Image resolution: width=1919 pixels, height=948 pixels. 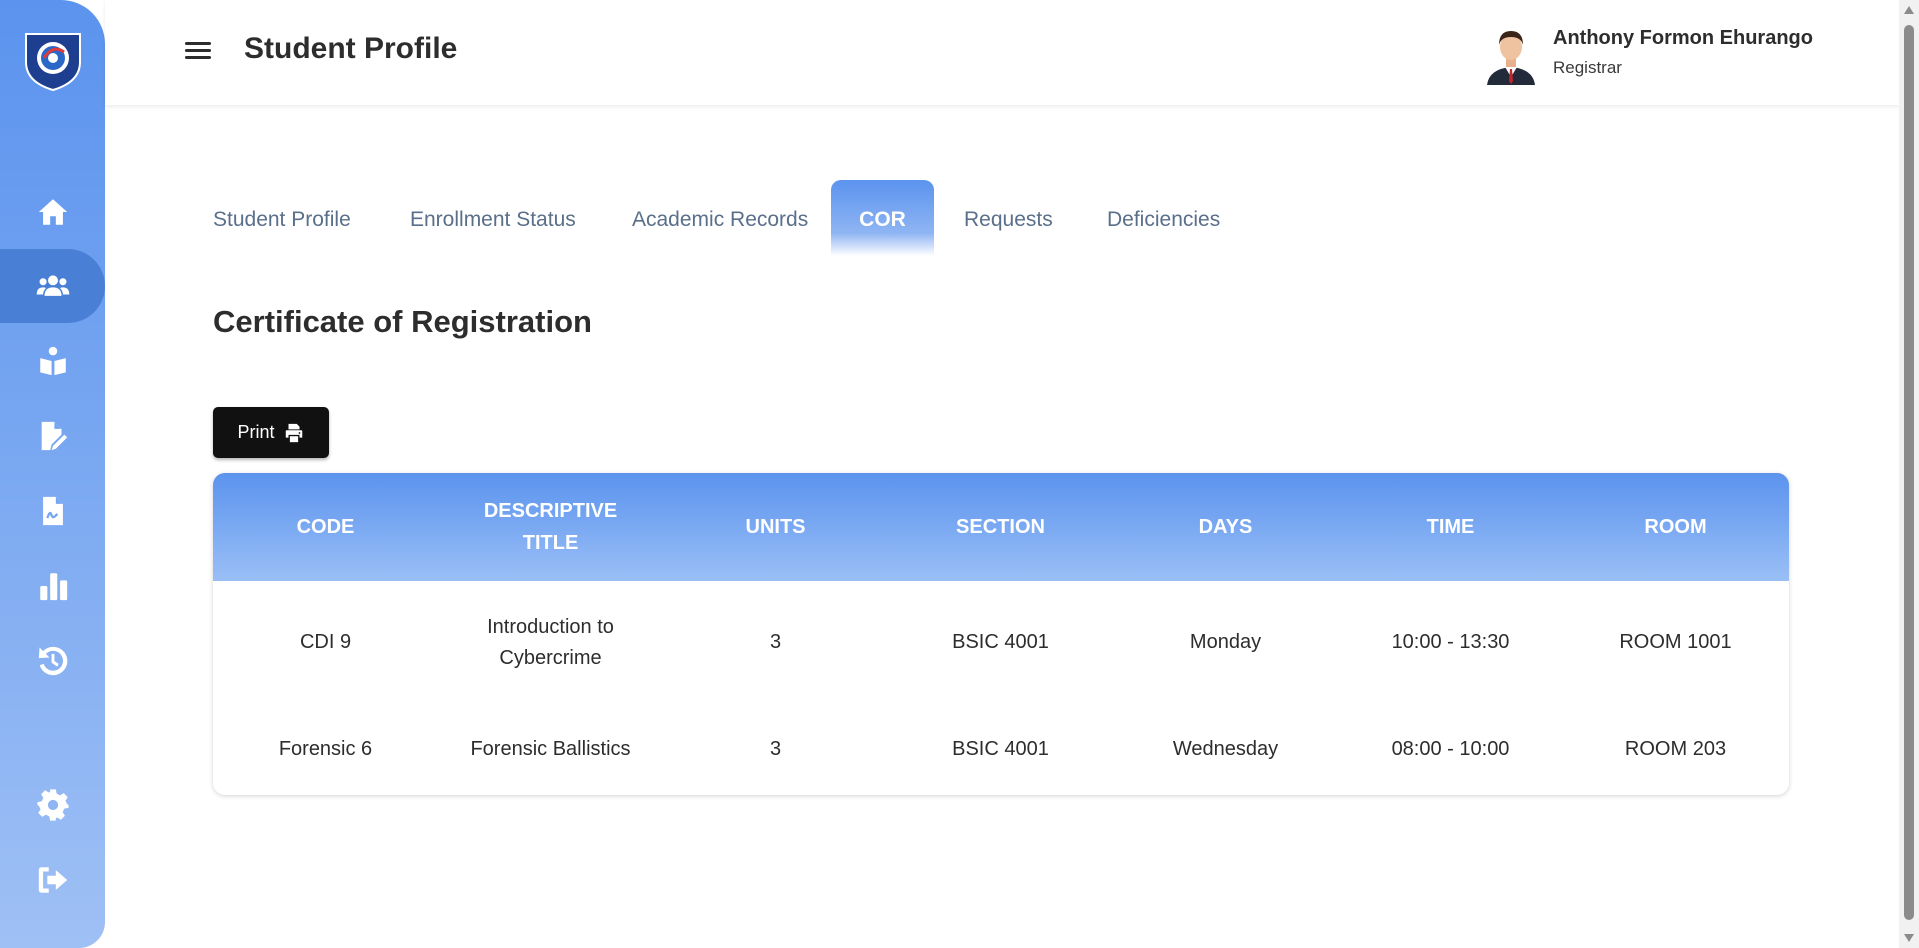 I want to click on reading-icon, so click(x=52, y=361).